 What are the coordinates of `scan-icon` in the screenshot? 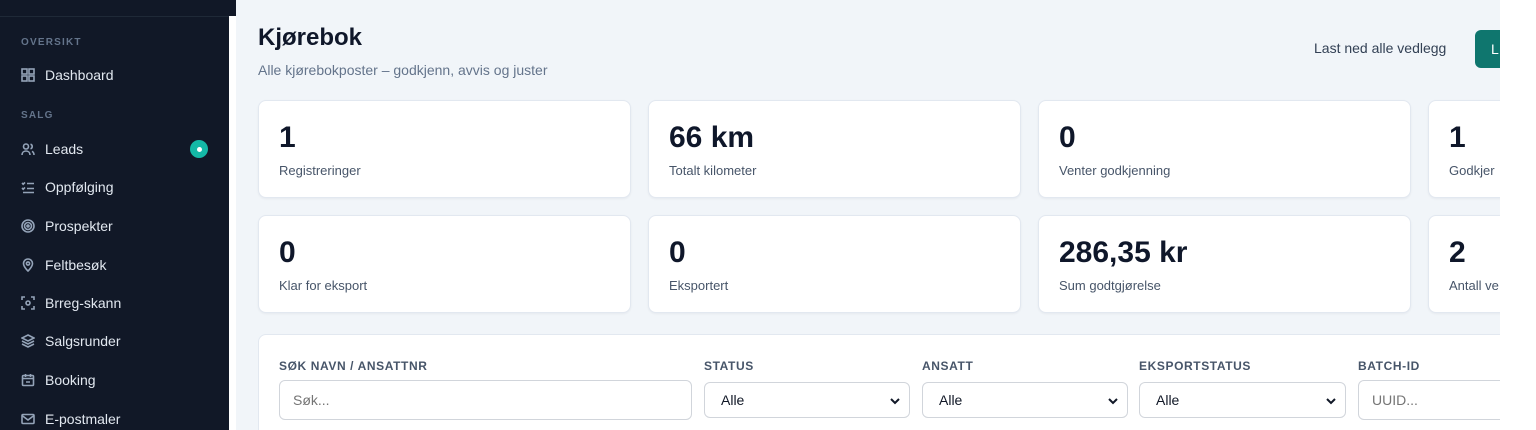 It's located at (28, 303).